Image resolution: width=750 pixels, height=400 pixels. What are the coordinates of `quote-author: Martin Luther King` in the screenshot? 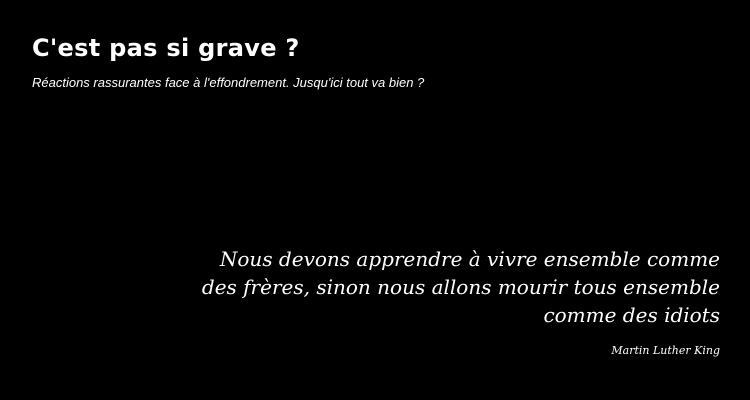 It's located at (665, 350).